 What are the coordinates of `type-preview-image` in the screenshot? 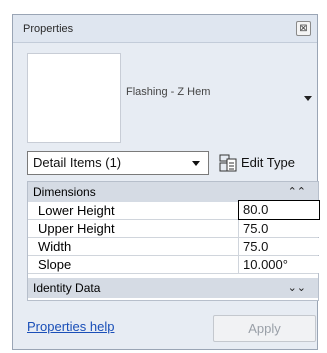 It's located at (74, 98).